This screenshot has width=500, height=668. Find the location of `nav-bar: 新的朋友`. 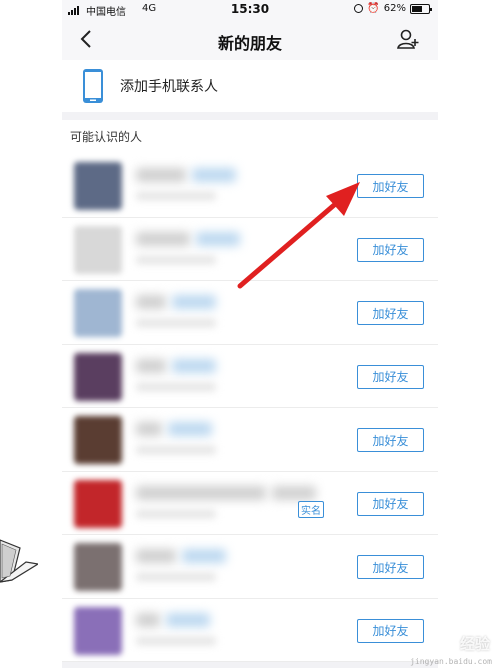

nav-bar: 新的朋友 is located at coordinates (250, 40).